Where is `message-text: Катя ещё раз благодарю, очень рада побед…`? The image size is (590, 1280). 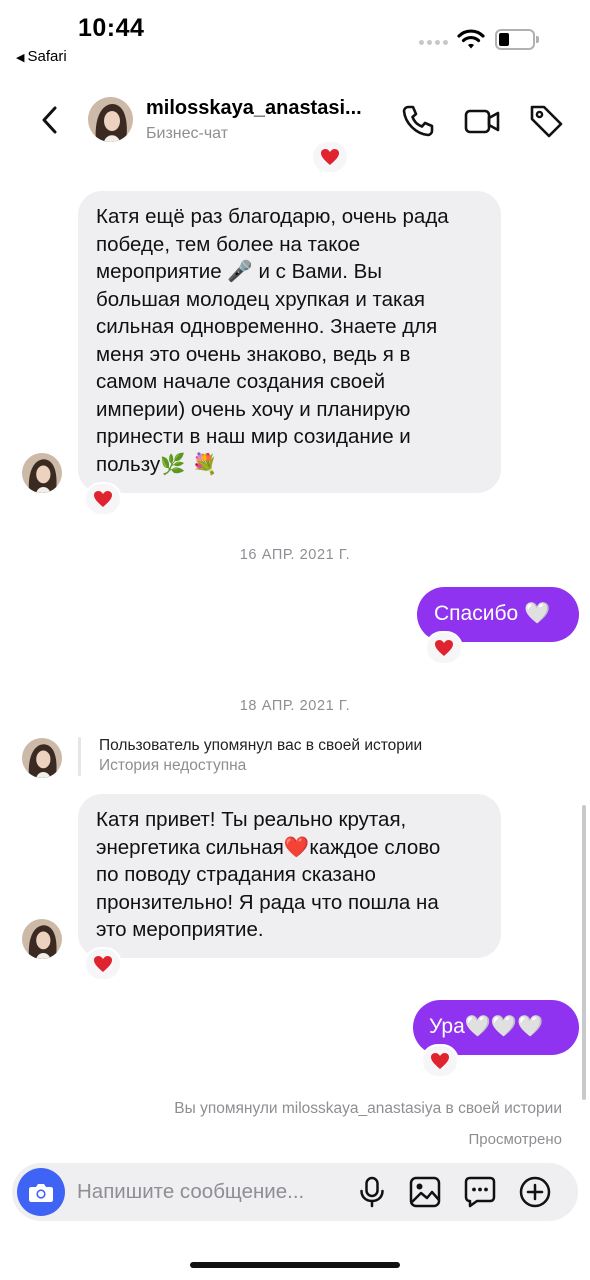 message-text: Катя ещё раз благодарю, очень рада побед… is located at coordinates (272, 340).